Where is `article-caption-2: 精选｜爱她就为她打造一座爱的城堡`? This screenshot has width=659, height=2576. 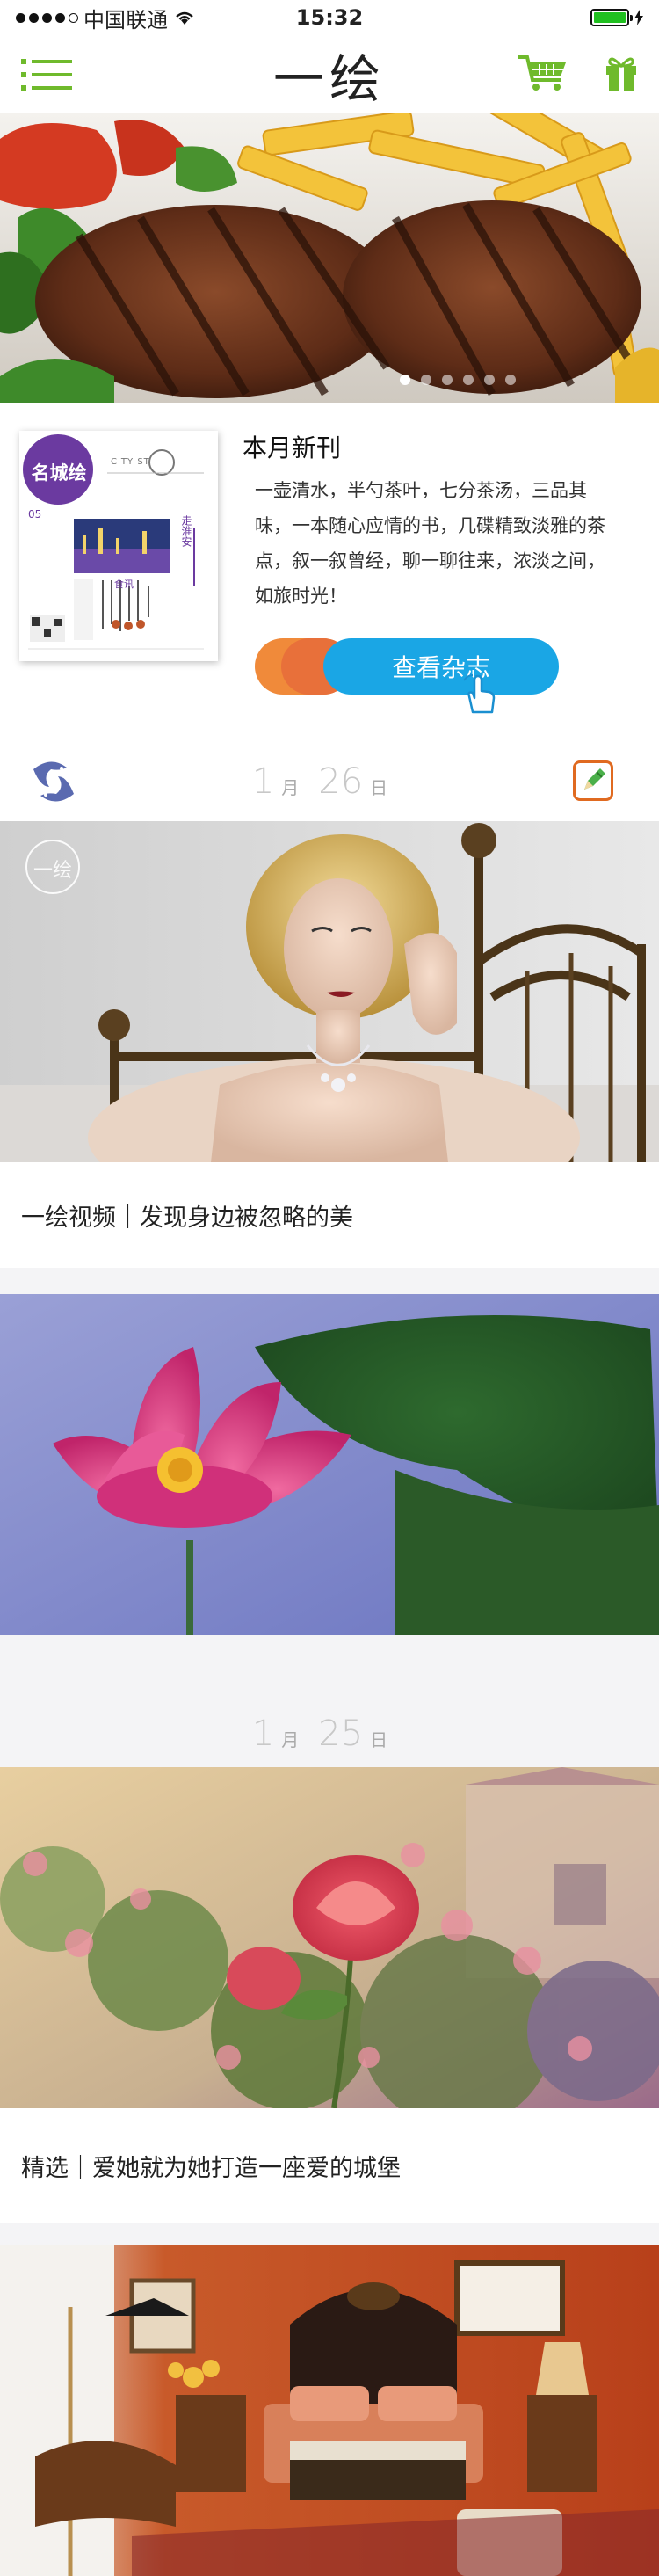 article-caption-2: 精选｜爱她就为她打造一座爱的城堡 is located at coordinates (329, 2165).